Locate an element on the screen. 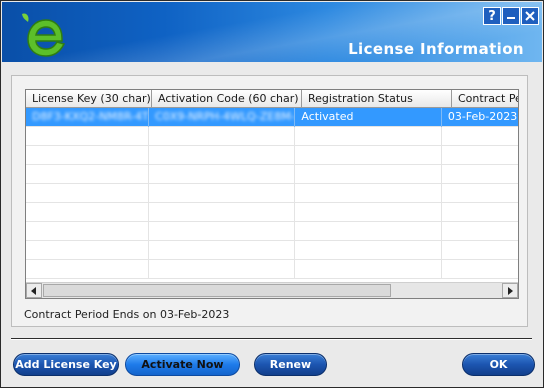 The image size is (544, 388). renew-button: Renew is located at coordinates (290, 364).